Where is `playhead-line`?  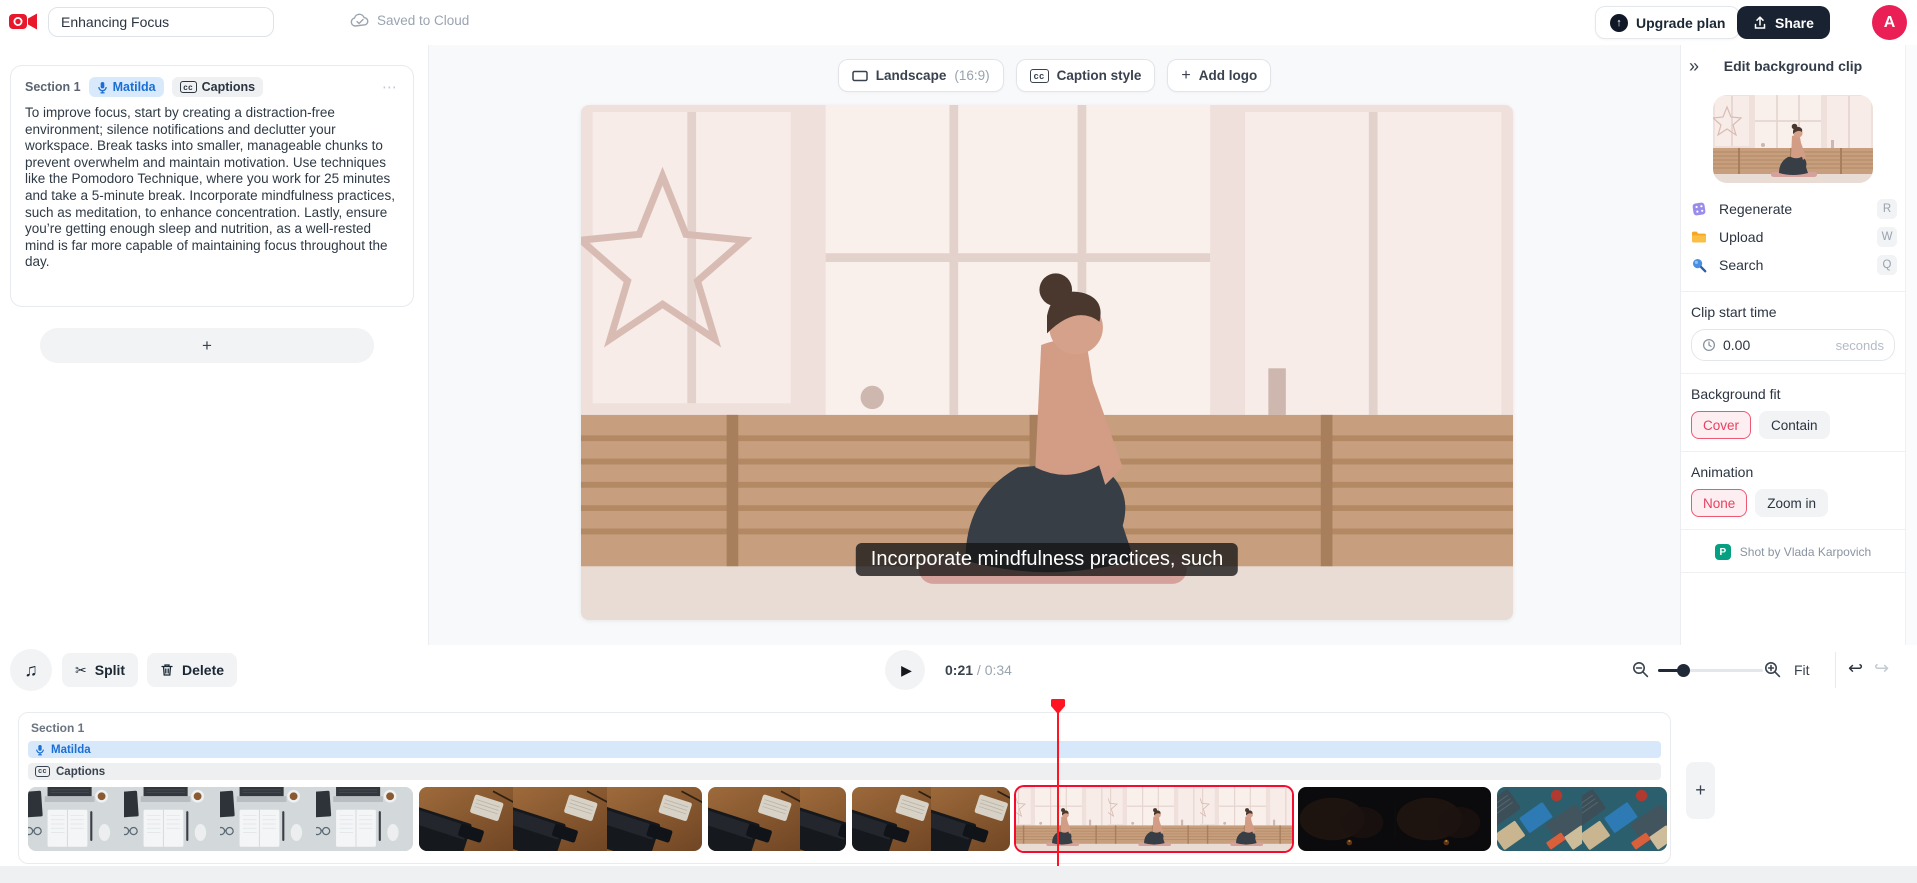 playhead-line is located at coordinates (1058, 789).